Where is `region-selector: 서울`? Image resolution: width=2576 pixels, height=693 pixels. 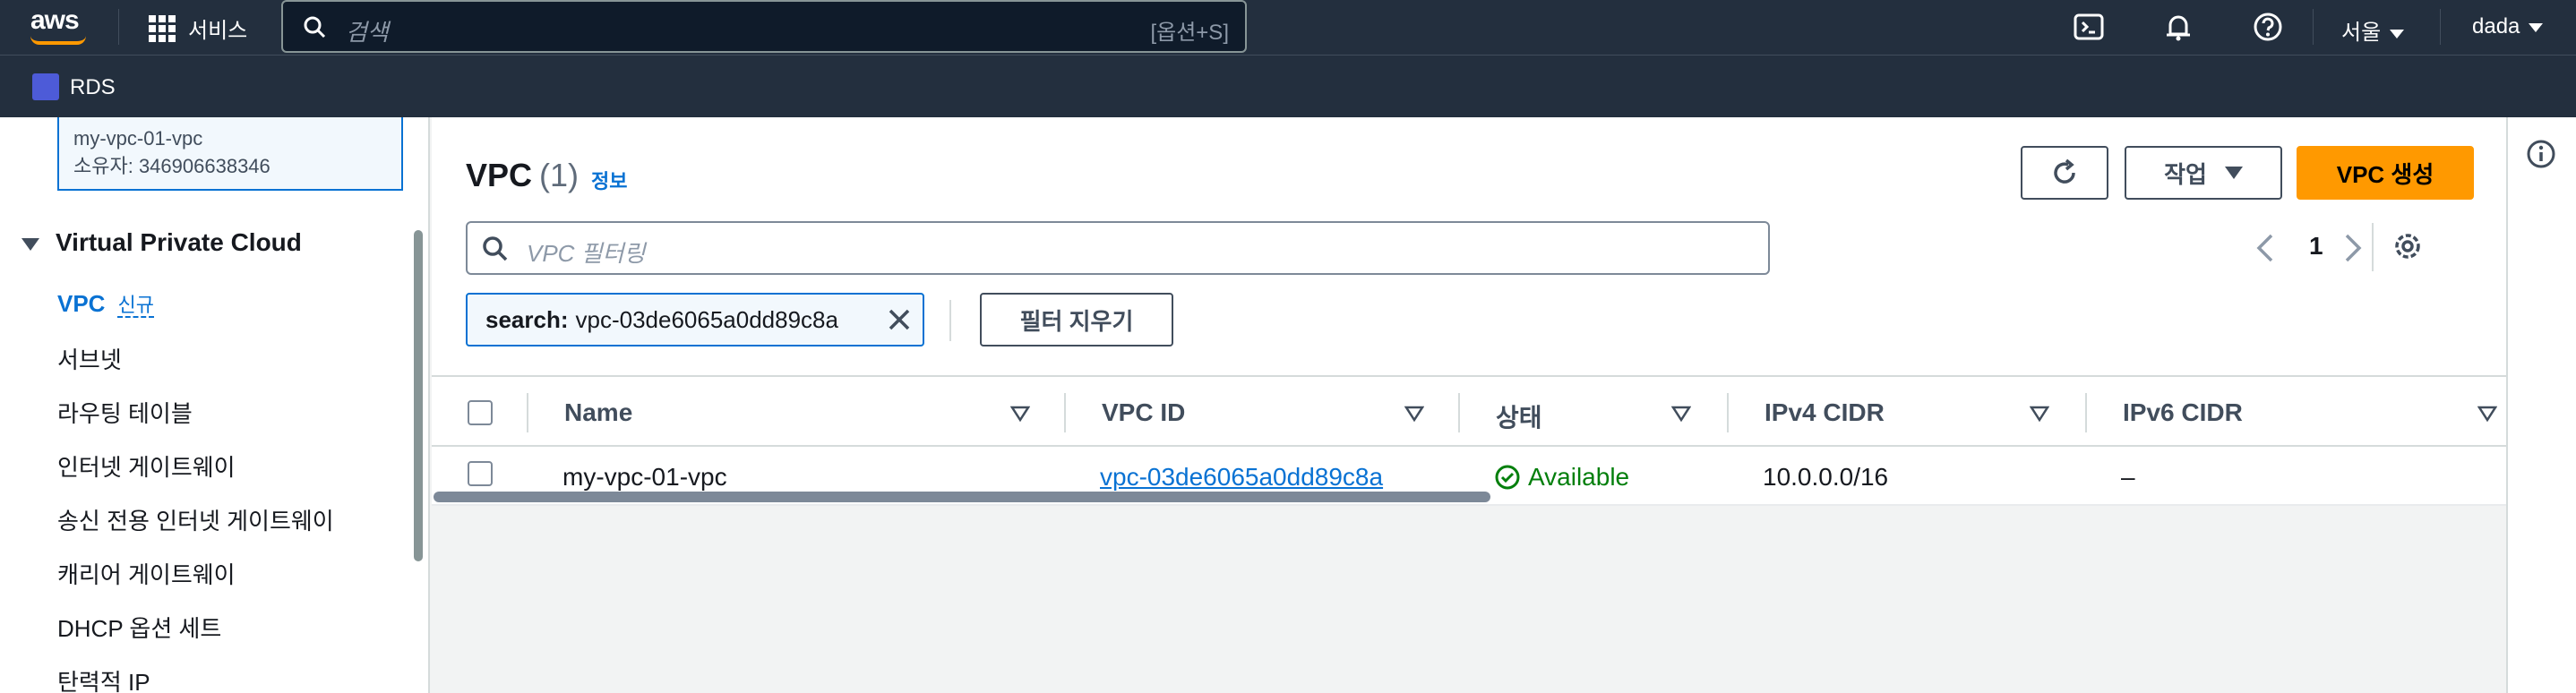
region-selector: 서울 is located at coordinates (2373, 30).